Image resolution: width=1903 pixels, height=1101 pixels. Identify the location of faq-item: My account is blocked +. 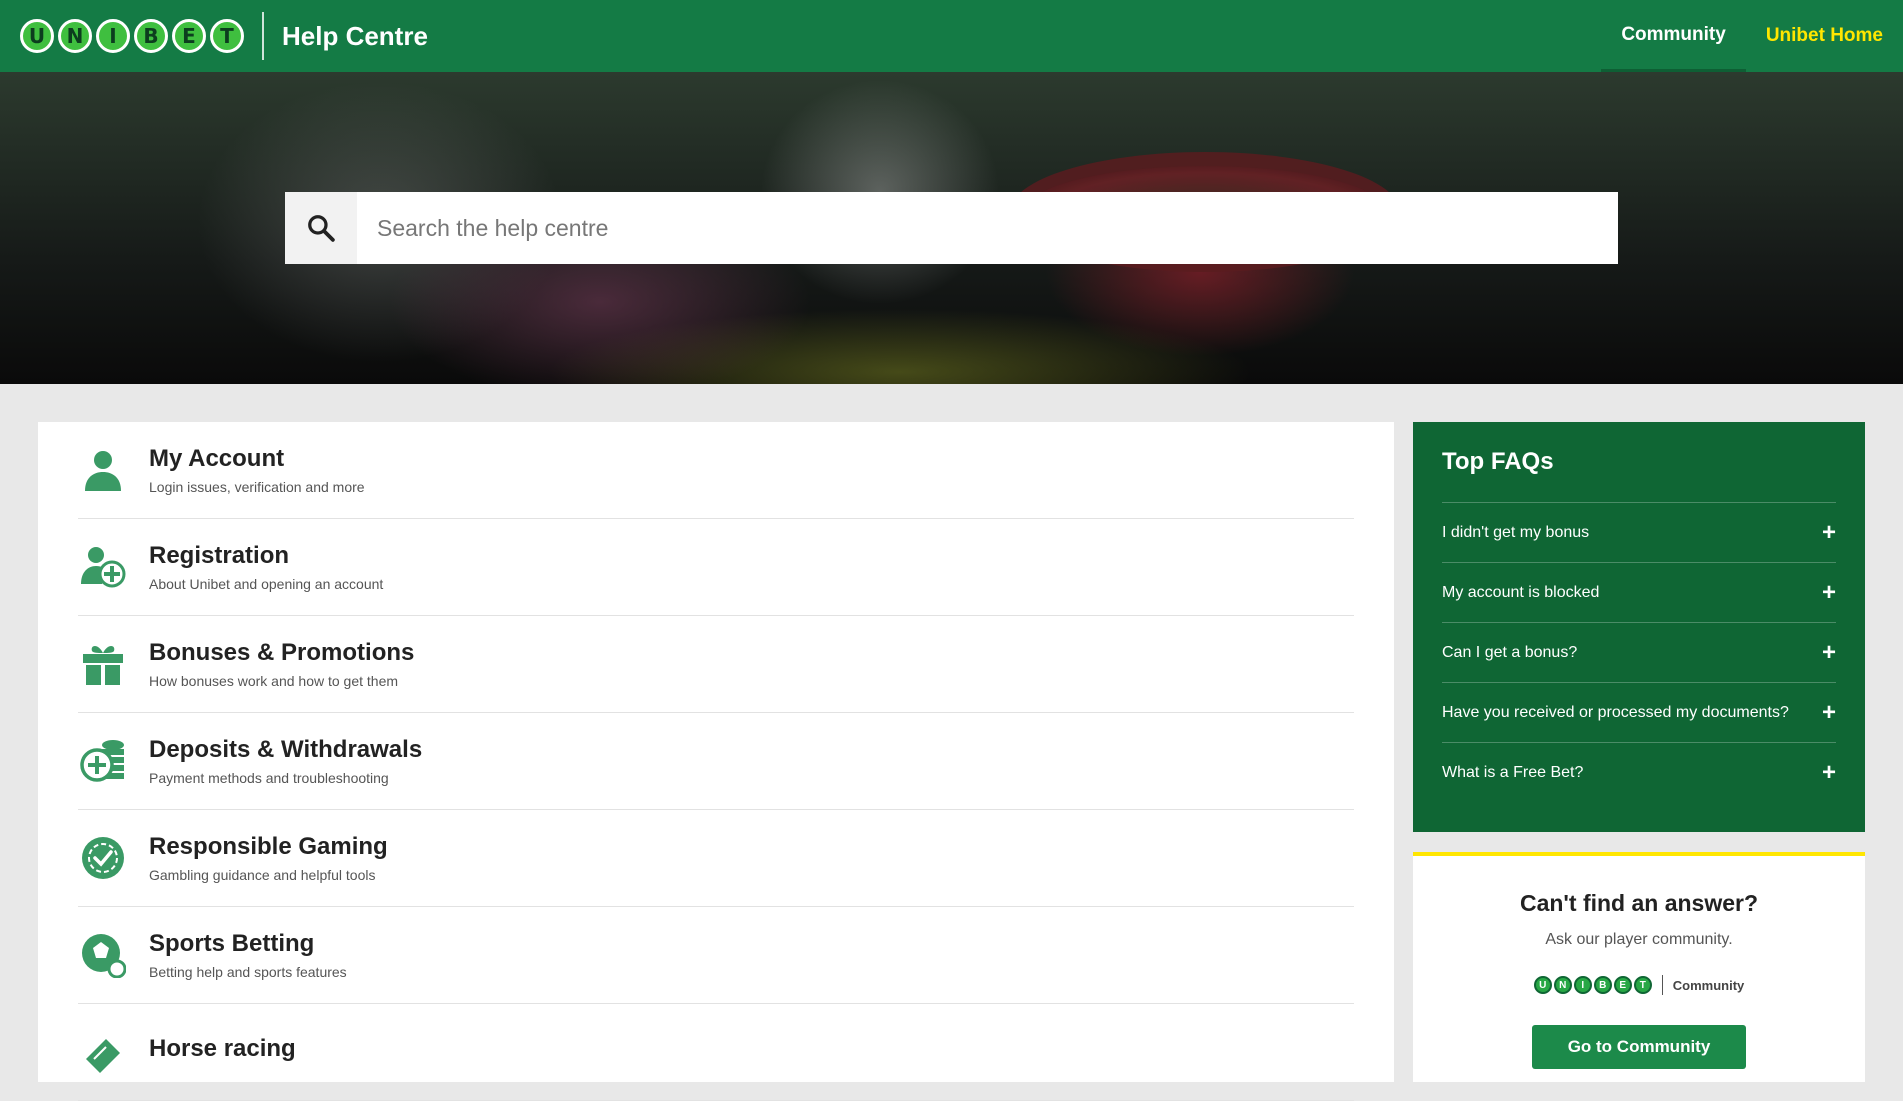
(1639, 592).